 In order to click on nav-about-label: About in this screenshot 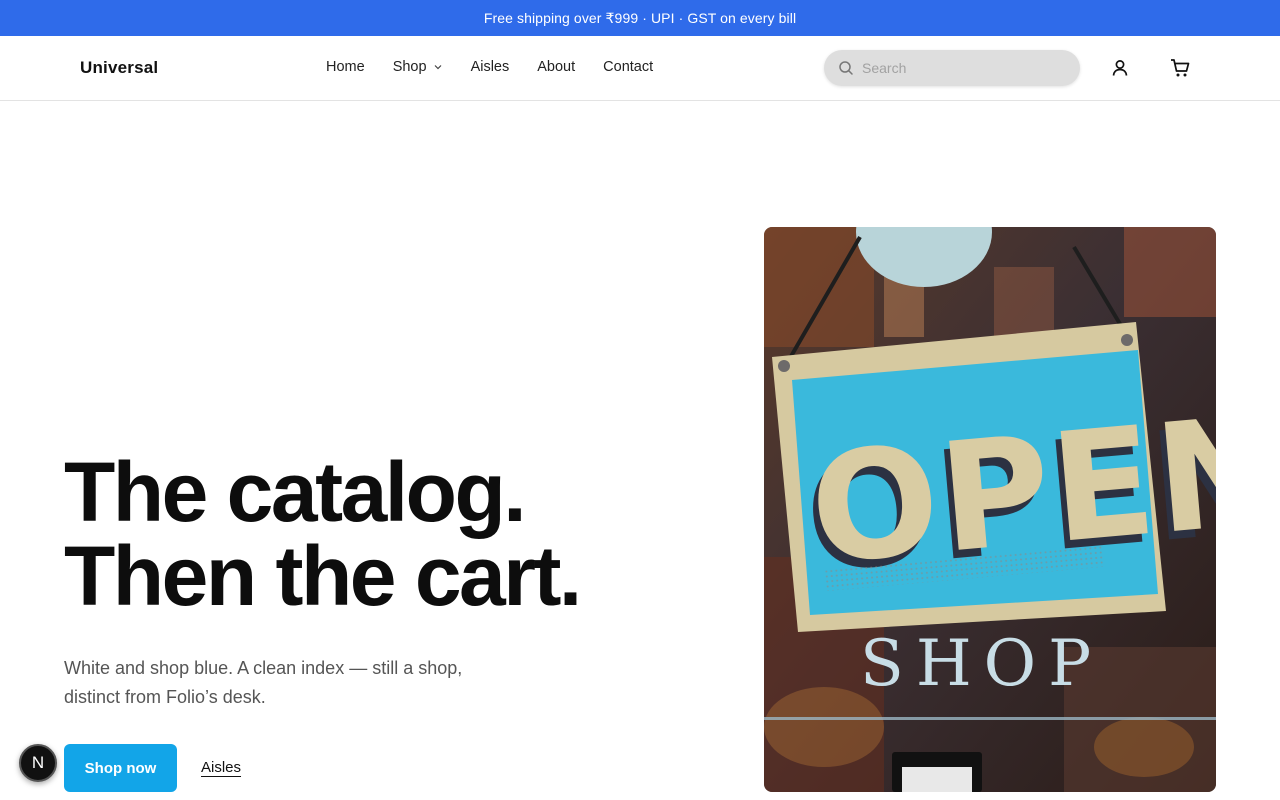, I will do `click(556, 67)`.